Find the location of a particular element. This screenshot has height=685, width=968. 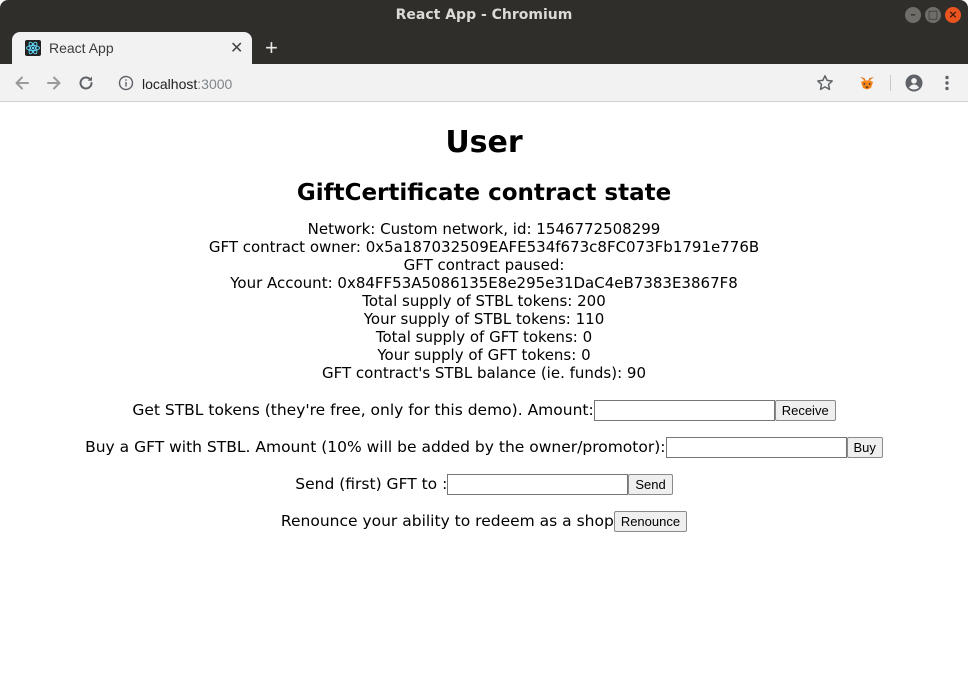

buy-button: Buy is located at coordinates (864, 447).